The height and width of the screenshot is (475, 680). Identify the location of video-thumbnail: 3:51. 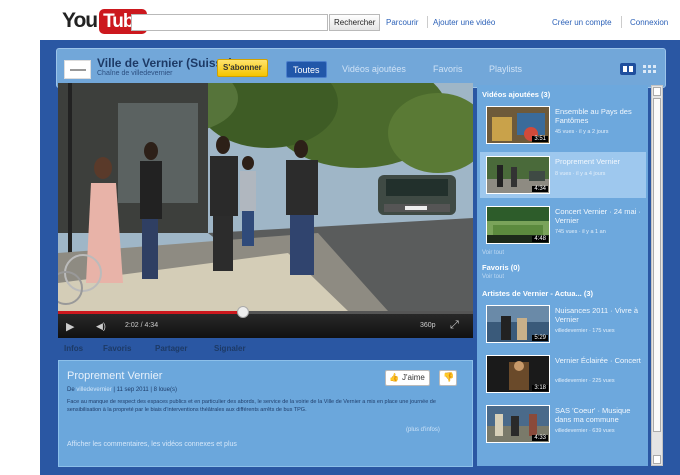
(518, 125).